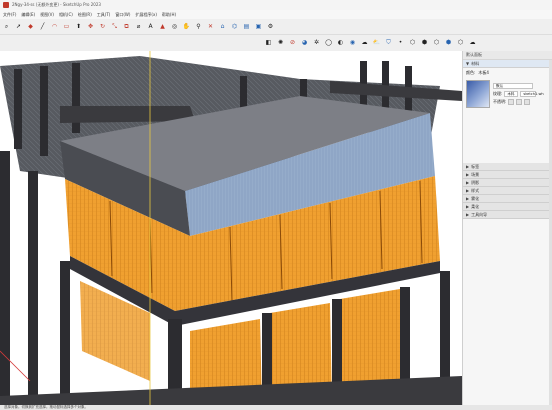 This screenshot has width=552, height=410. Describe the element at coordinates (210, 26) in the screenshot. I see `zoom-extents-icon: ✕` at that location.